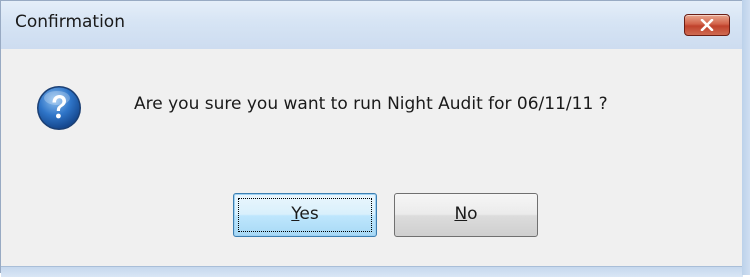 This screenshot has width=750, height=277. I want to click on yes-button: Yes, so click(305, 215).